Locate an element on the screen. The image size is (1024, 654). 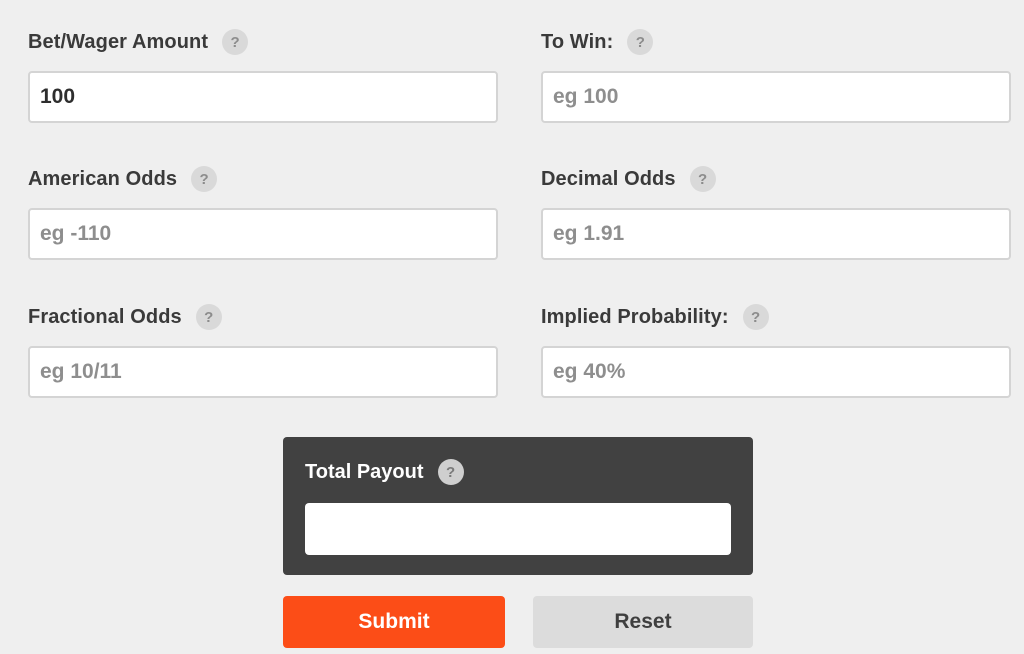
to-win-label: To Win: is located at coordinates (577, 41).